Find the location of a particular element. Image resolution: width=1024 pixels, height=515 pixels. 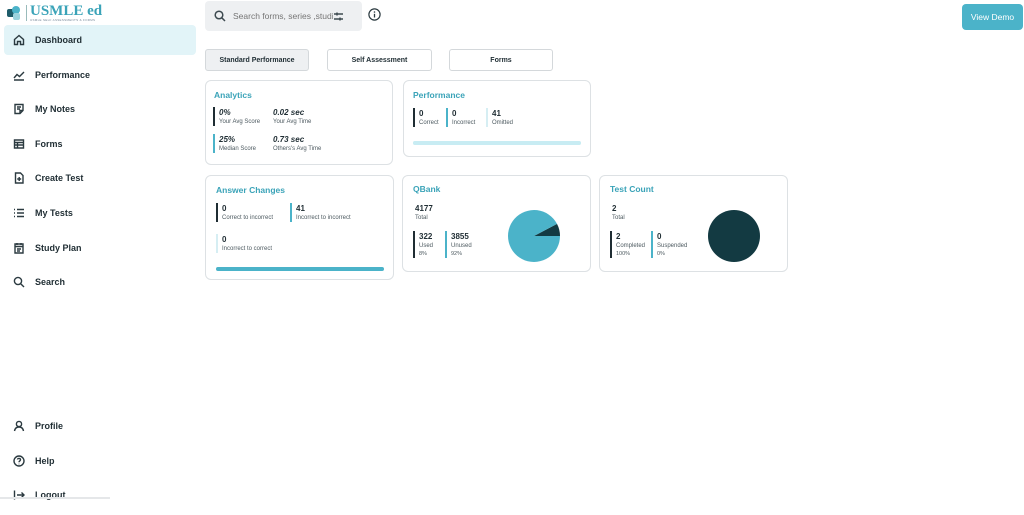

brand-name: USMLE ed is located at coordinates (66, 10).